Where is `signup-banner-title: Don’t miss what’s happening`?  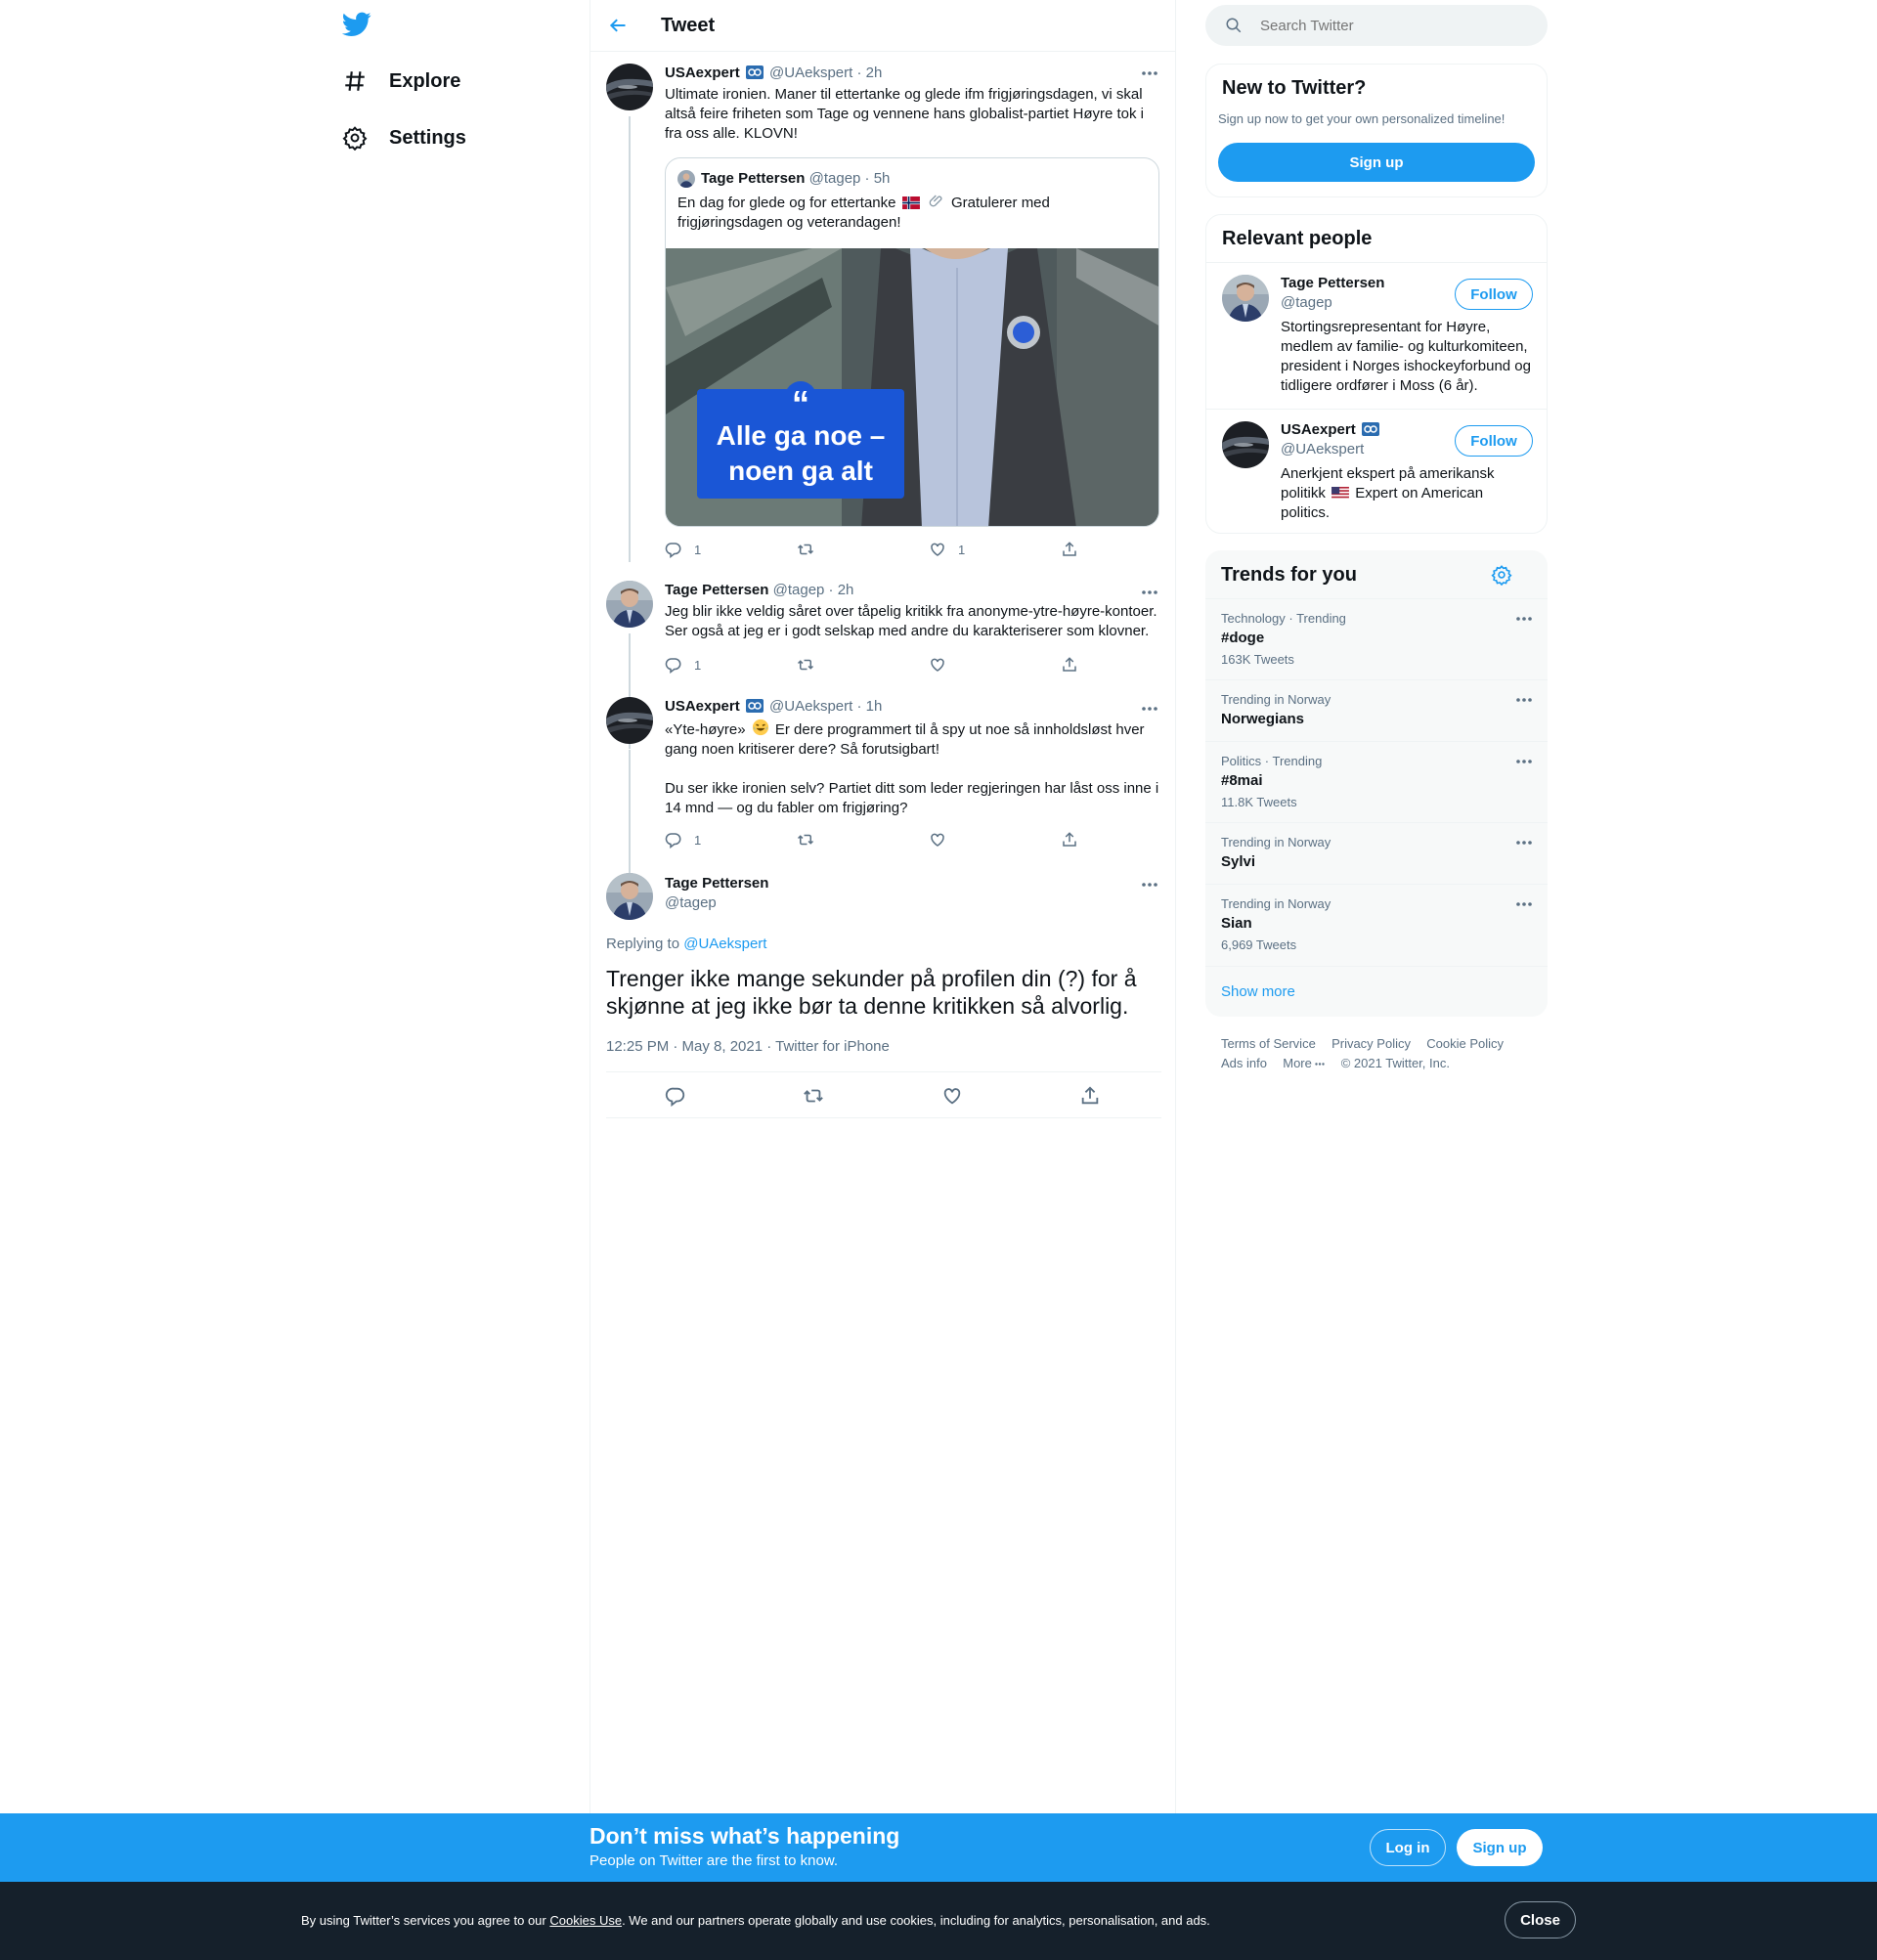
signup-banner-title: Don’t miss what’s happening is located at coordinates (744, 1836).